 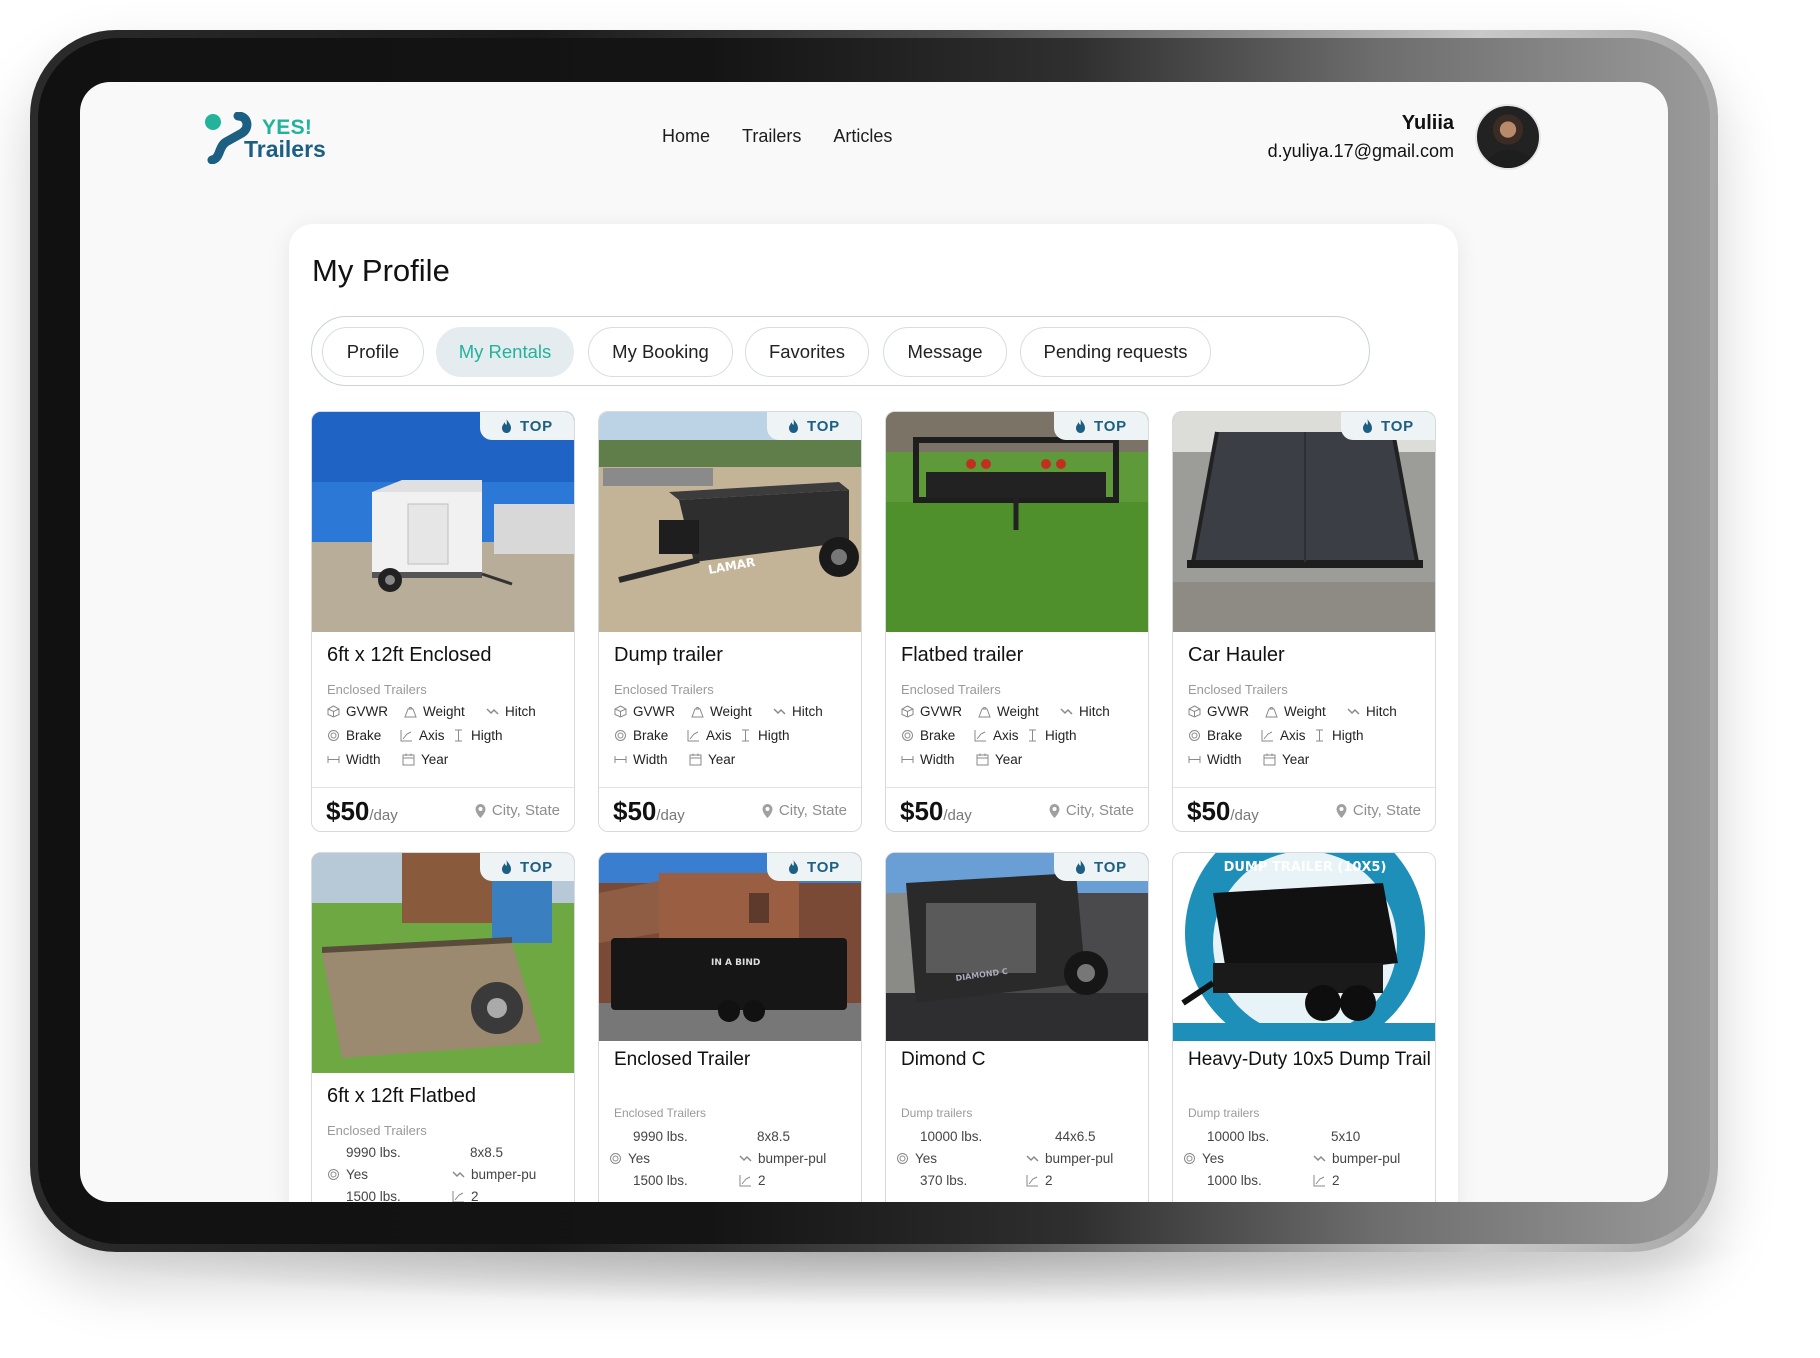 What do you see at coordinates (668, 655) in the screenshot?
I see `card-title: Dump trailer` at bounding box center [668, 655].